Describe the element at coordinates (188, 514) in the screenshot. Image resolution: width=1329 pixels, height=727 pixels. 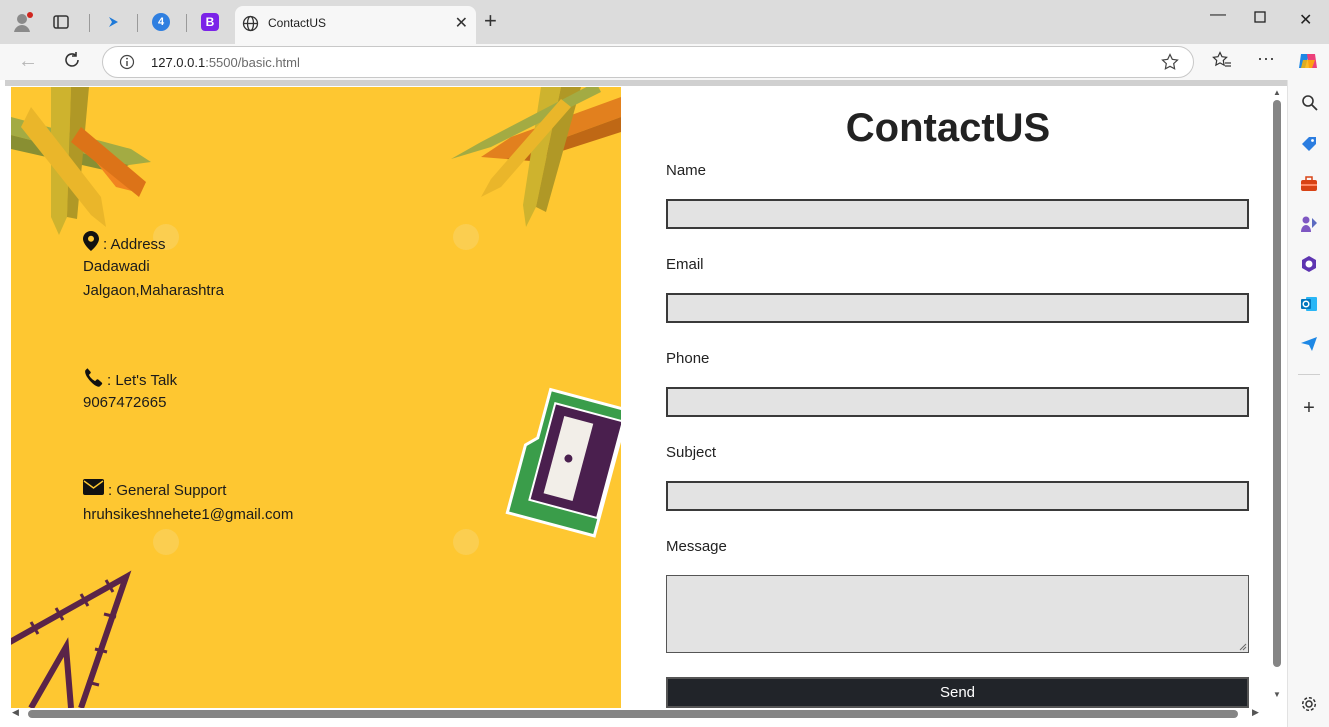
I see `support-email: hruhsikeshnehete1@gmail.com` at that location.